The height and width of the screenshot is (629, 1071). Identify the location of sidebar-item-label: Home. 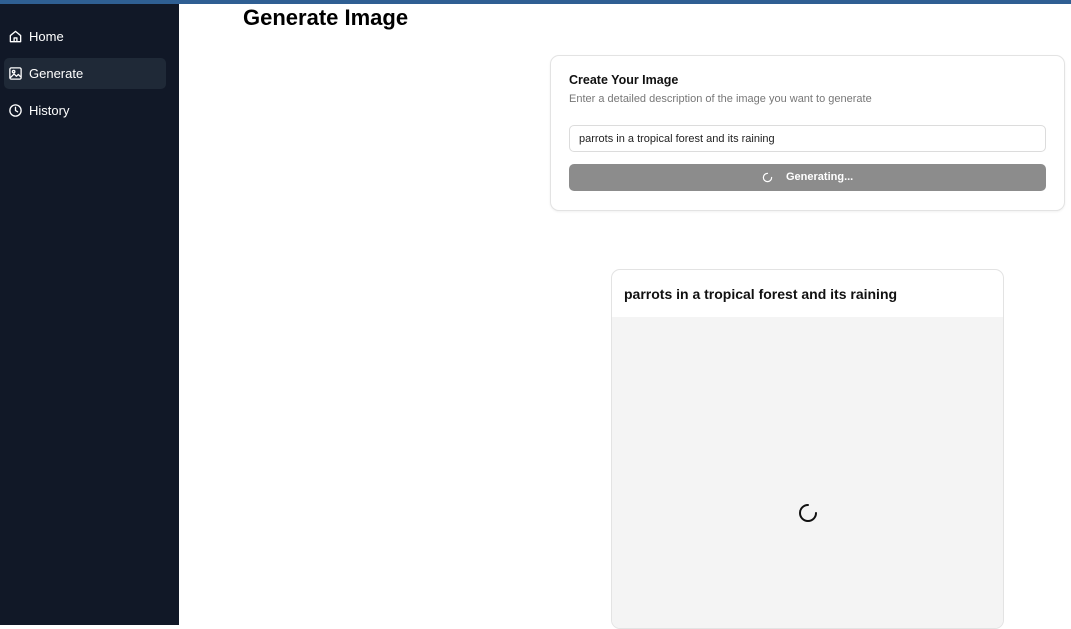
(46, 36).